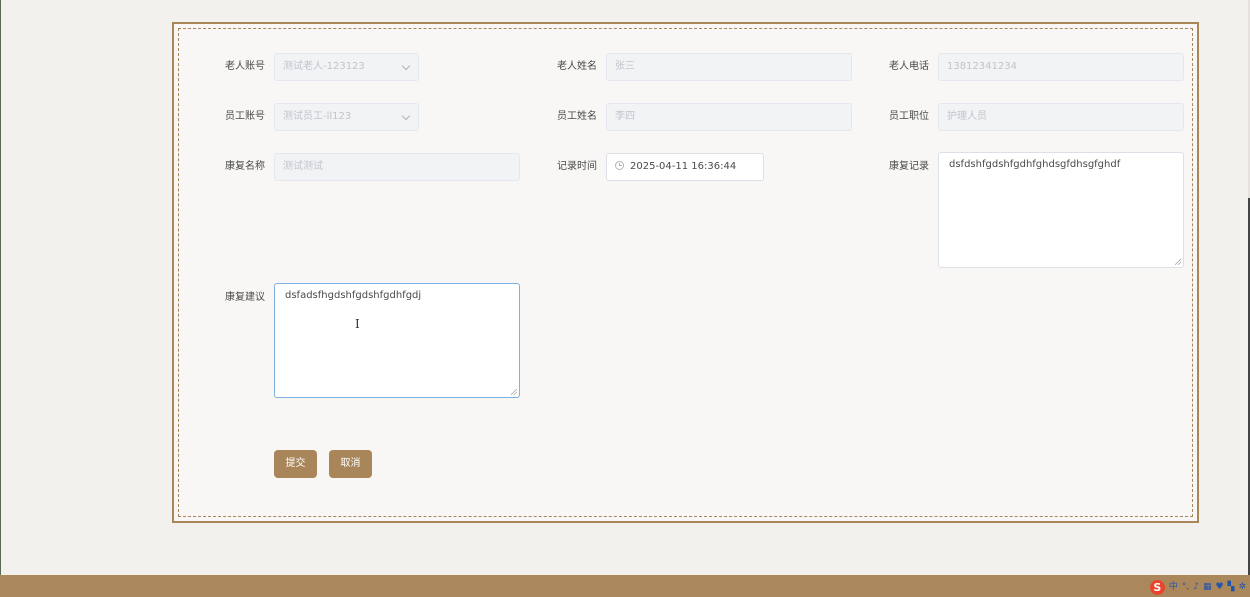 The image size is (1250, 597). Describe the element at coordinates (350, 464) in the screenshot. I see `cancel-button: 取消` at that location.